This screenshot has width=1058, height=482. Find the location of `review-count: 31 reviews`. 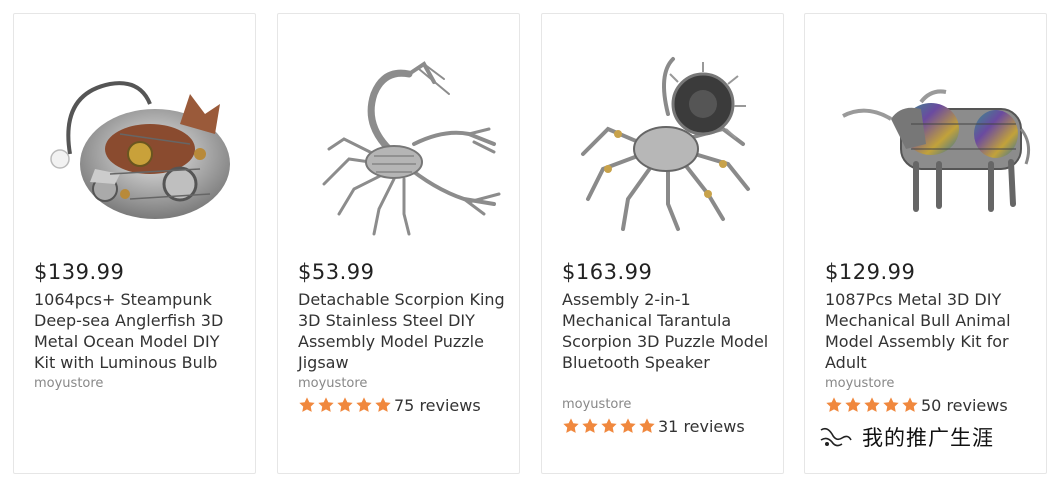

review-count: 31 reviews is located at coordinates (701, 426).